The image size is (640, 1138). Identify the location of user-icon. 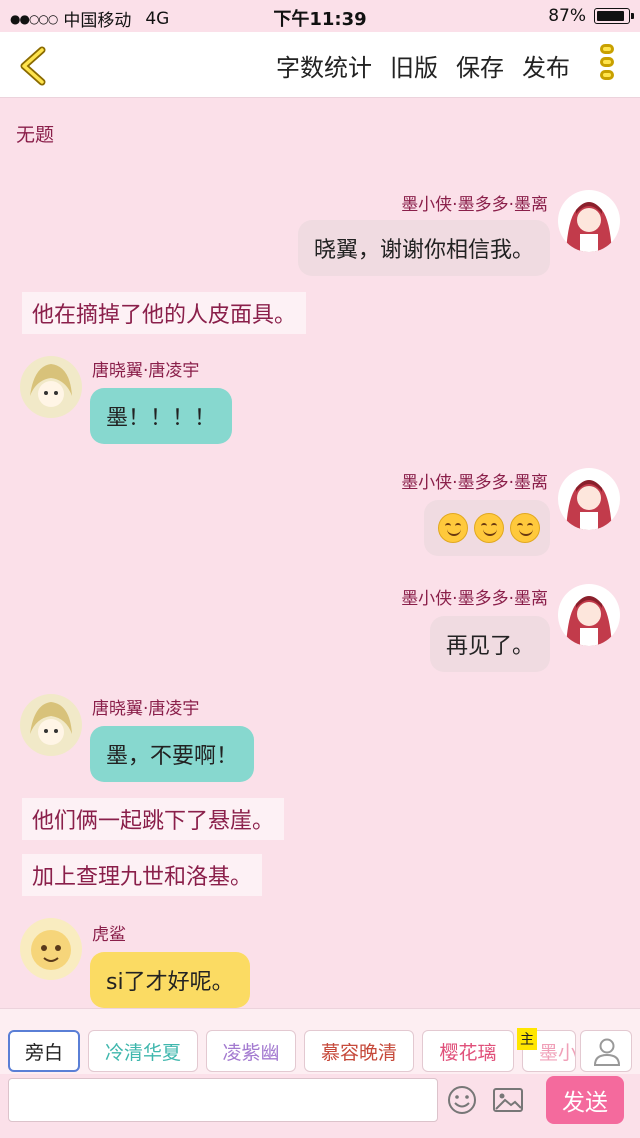
(607, 1052).